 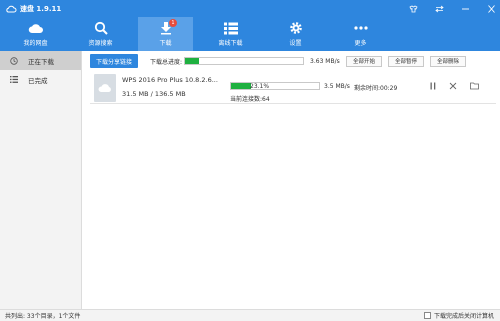 What do you see at coordinates (35, 43) in the screenshot?
I see `toolbar-label: 我的网盘` at bounding box center [35, 43].